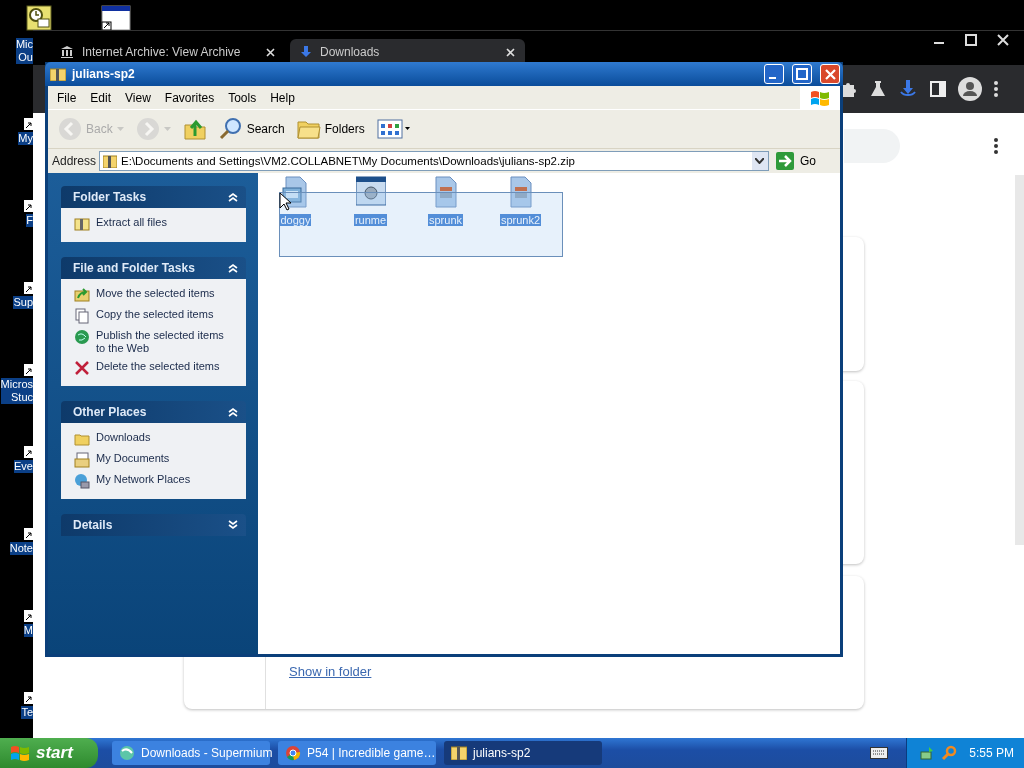 This screenshot has height=768, width=1024. Describe the element at coordinates (68, 97) in the screenshot. I see `menu-item: File` at that location.